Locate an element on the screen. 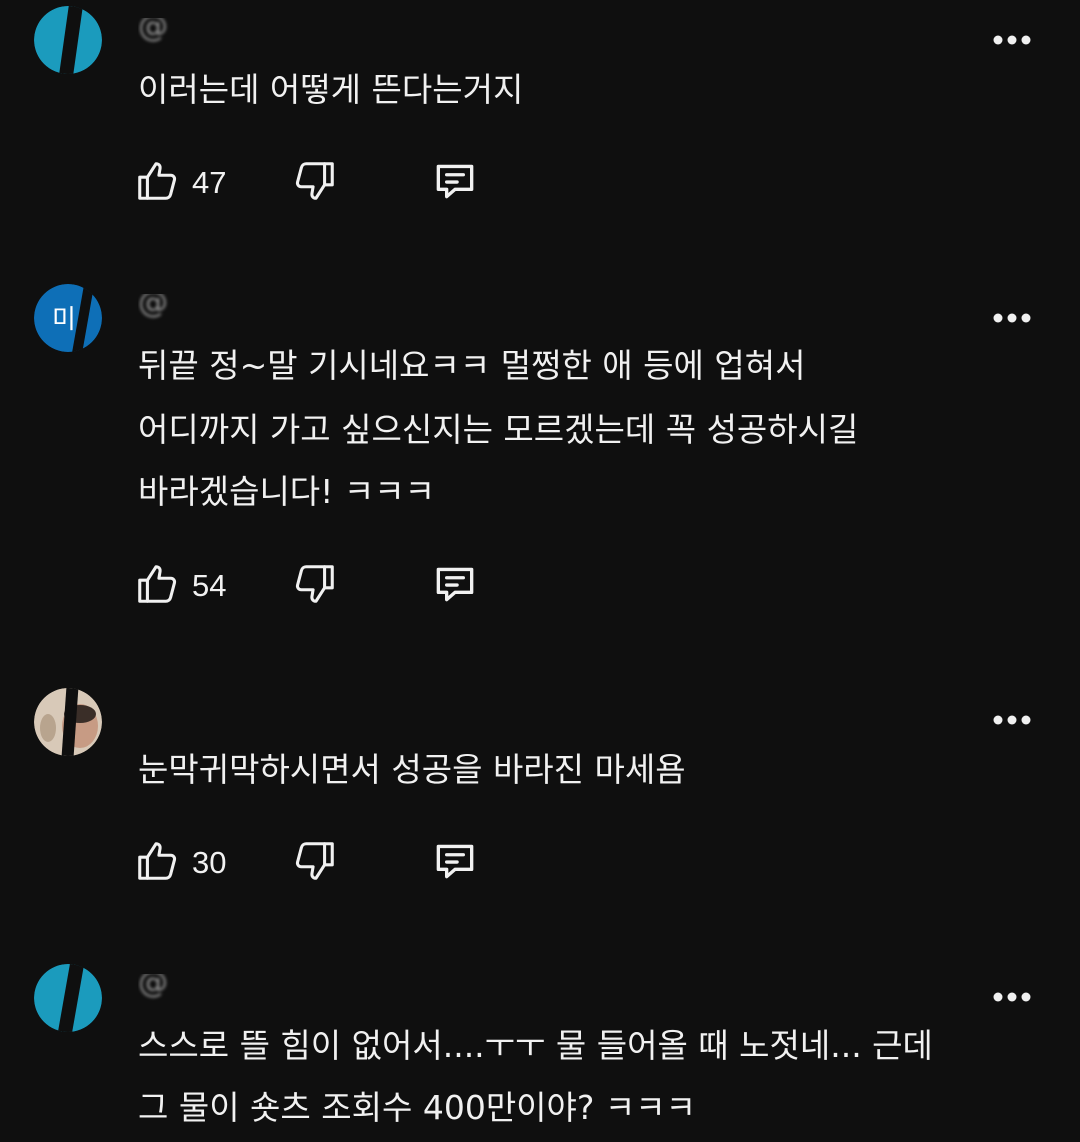  comment-text: 그 물이 숏츠 조회수 400만이야? ㅋㅋㅋ is located at coordinates (417, 1107).